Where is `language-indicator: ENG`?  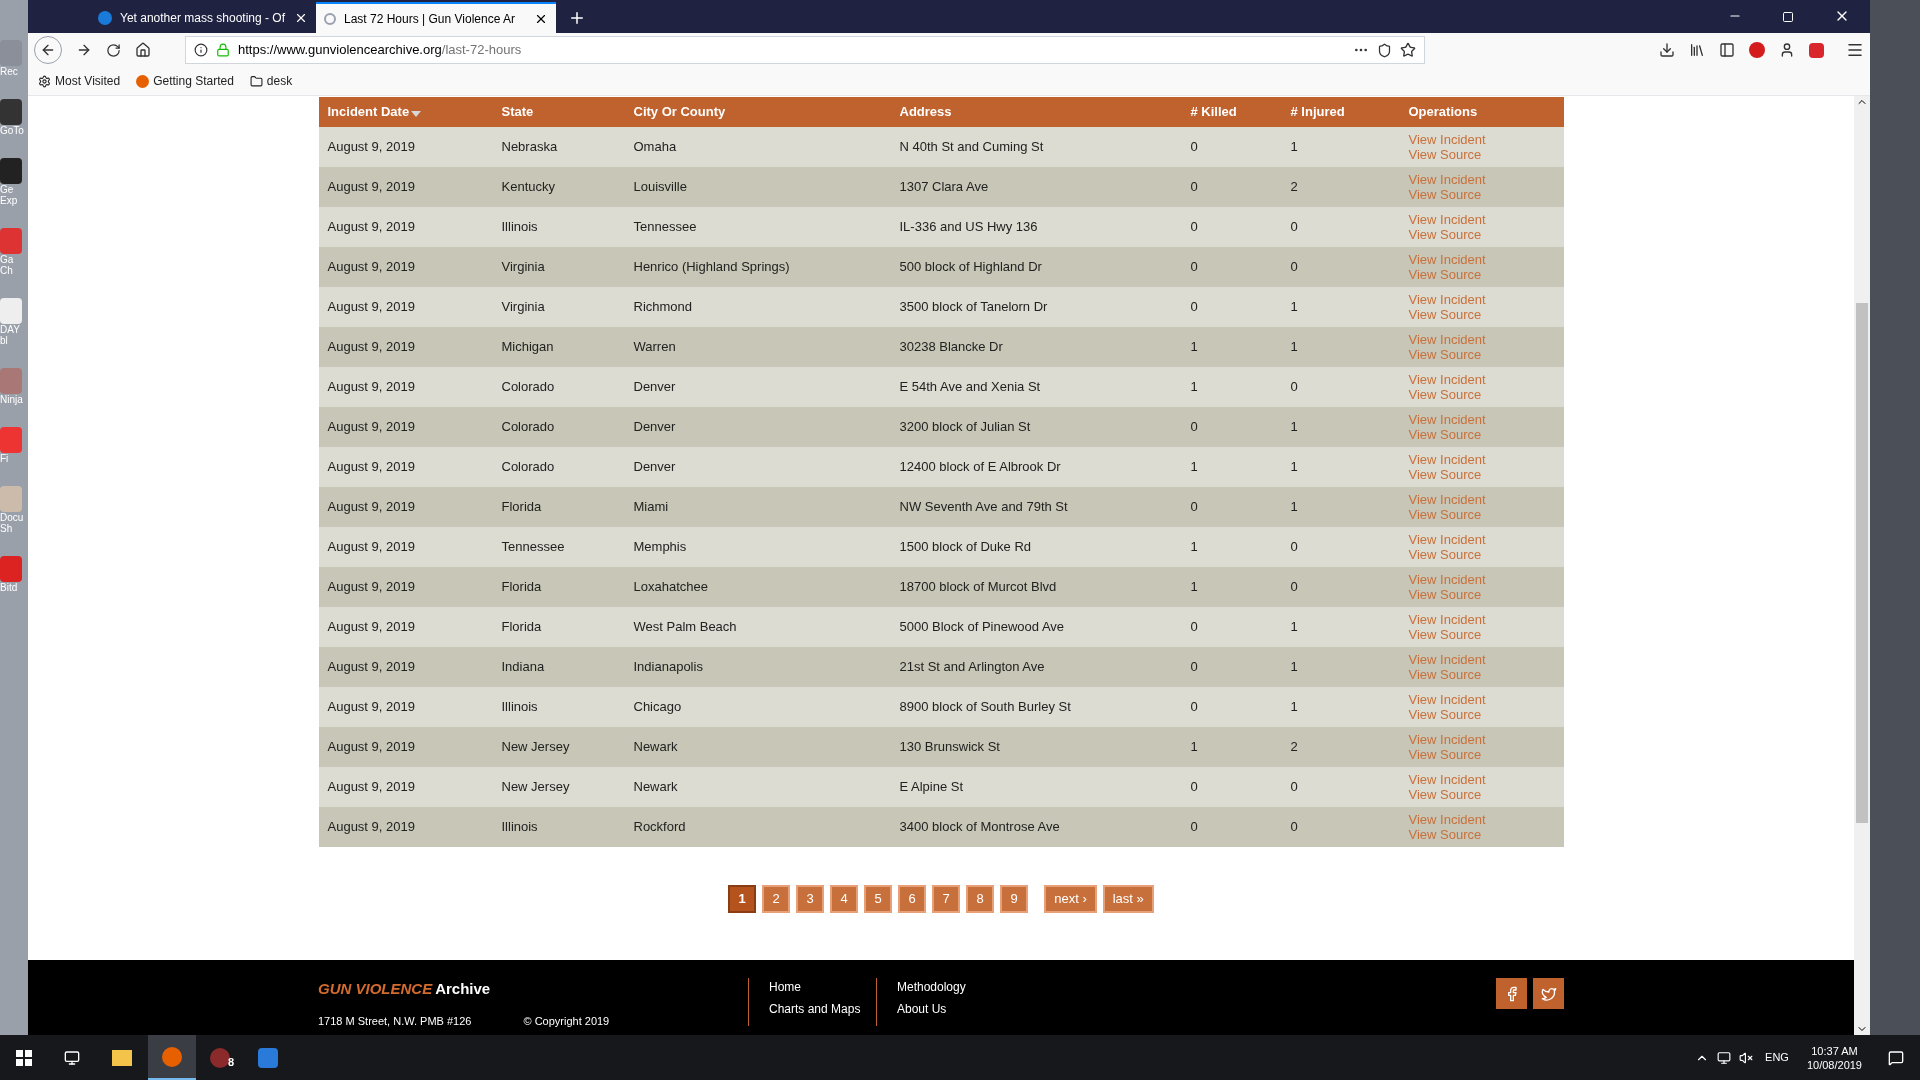
language-indicator: ENG is located at coordinates (1777, 1057).